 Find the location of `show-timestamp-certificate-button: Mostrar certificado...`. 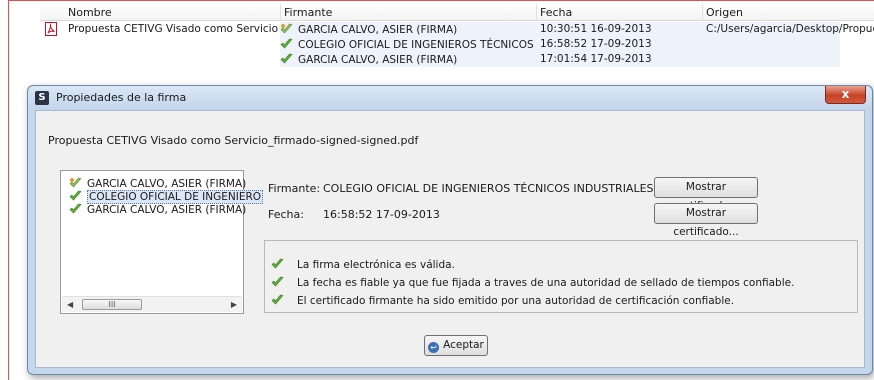

show-timestamp-certificate-button: Mostrar certificado... is located at coordinates (706, 220).